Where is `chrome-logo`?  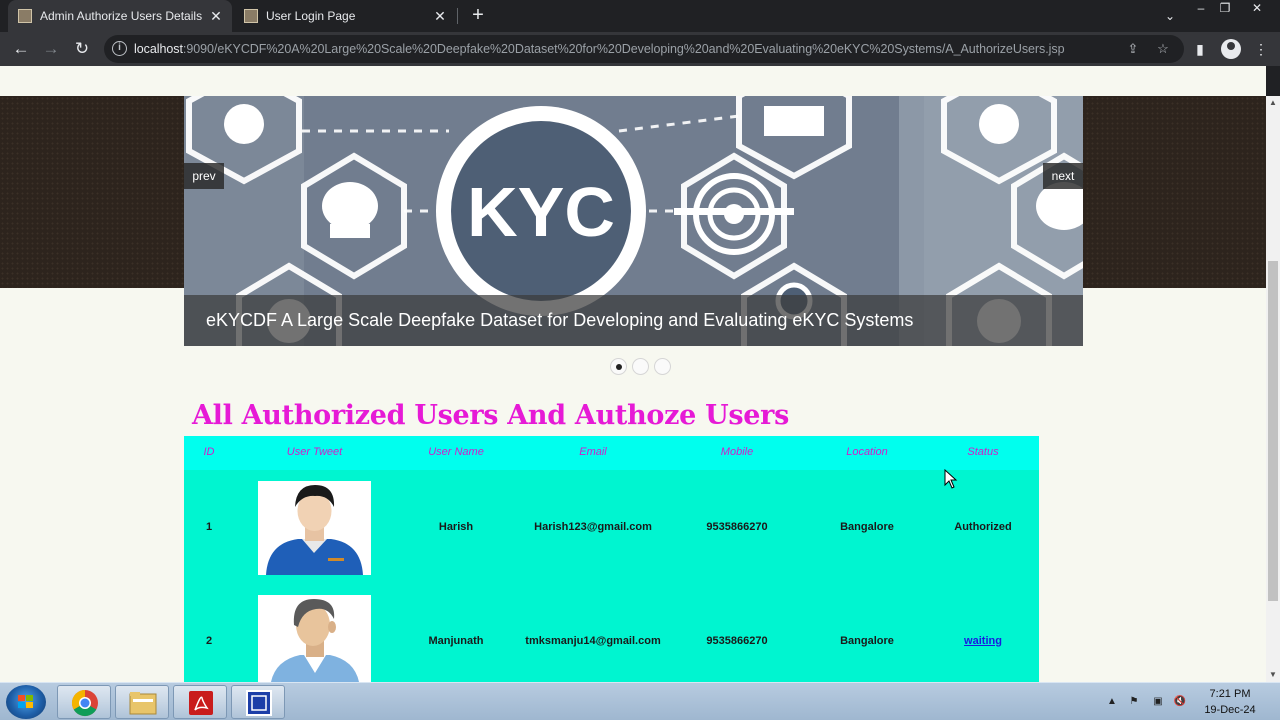 chrome-logo is located at coordinates (84, 703).